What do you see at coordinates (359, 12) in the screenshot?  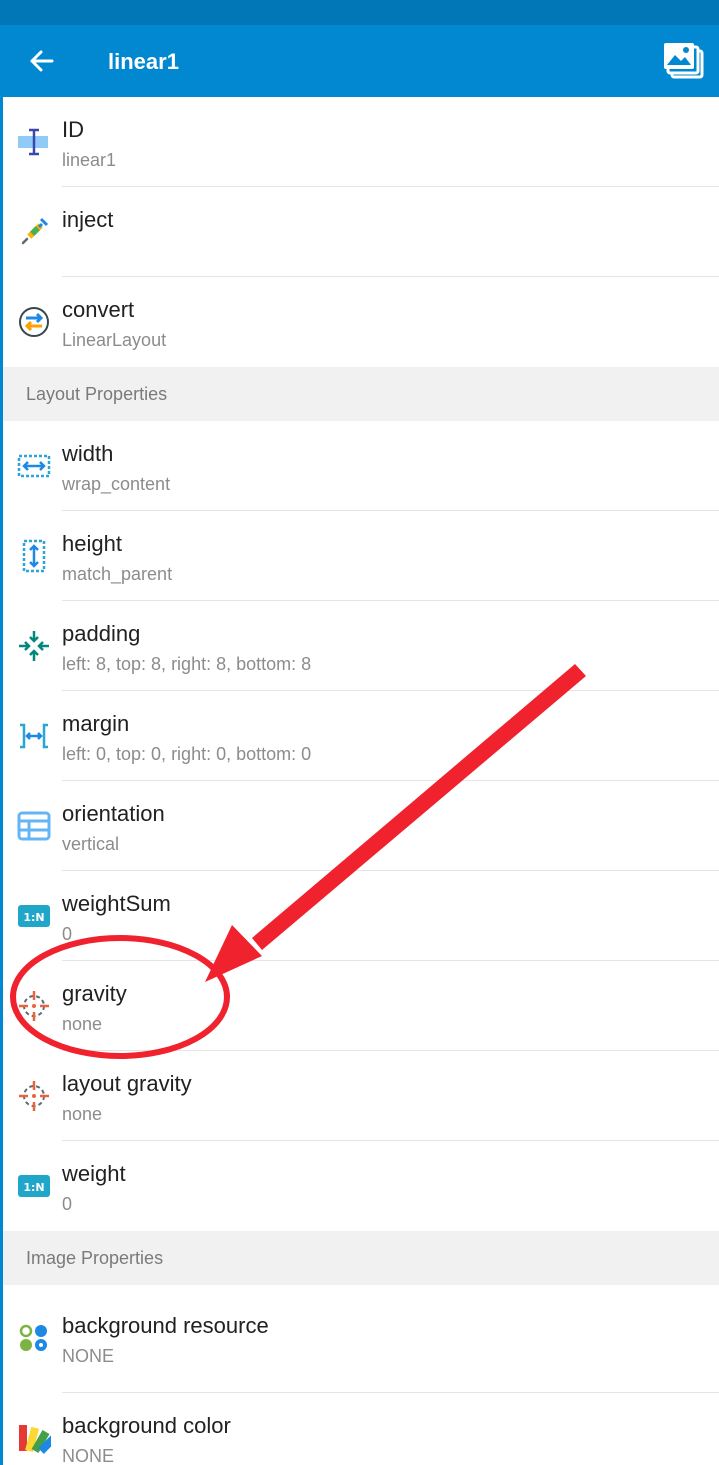 I see `status-bar` at bounding box center [359, 12].